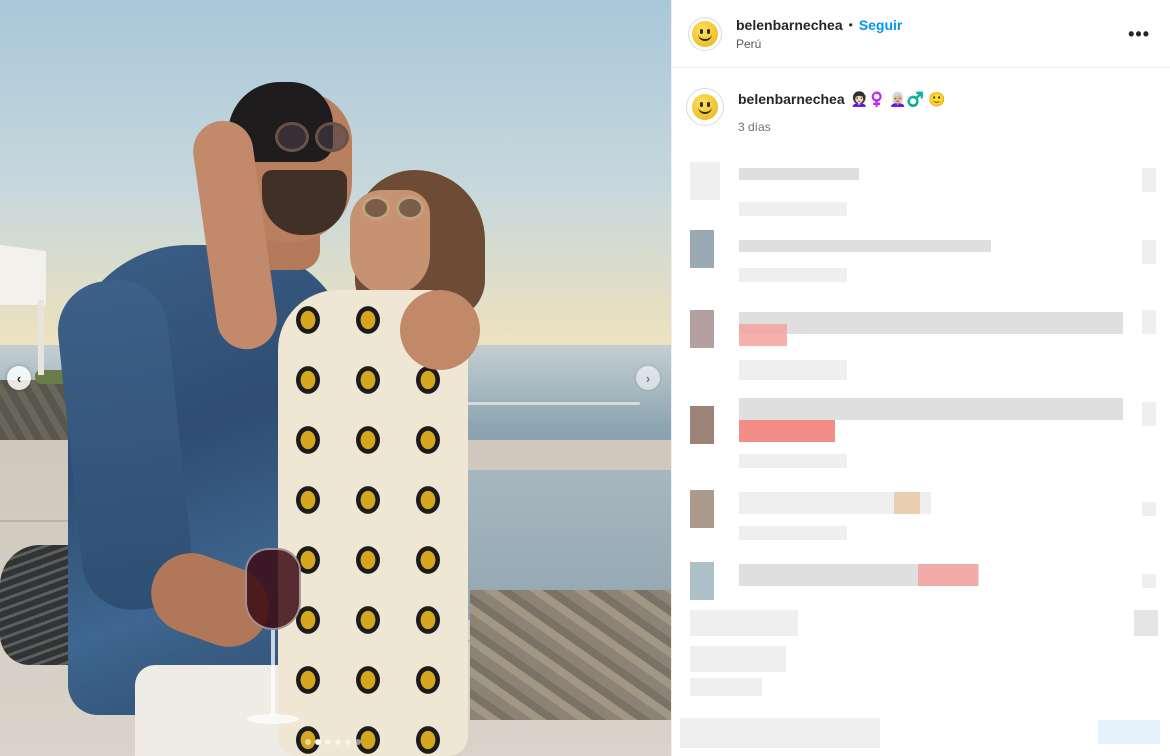 The height and width of the screenshot is (756, 1170). What do you see at coordinates (273, 638) in the screenshot?
I see `wine-glass` at bounding box center [273, 638].